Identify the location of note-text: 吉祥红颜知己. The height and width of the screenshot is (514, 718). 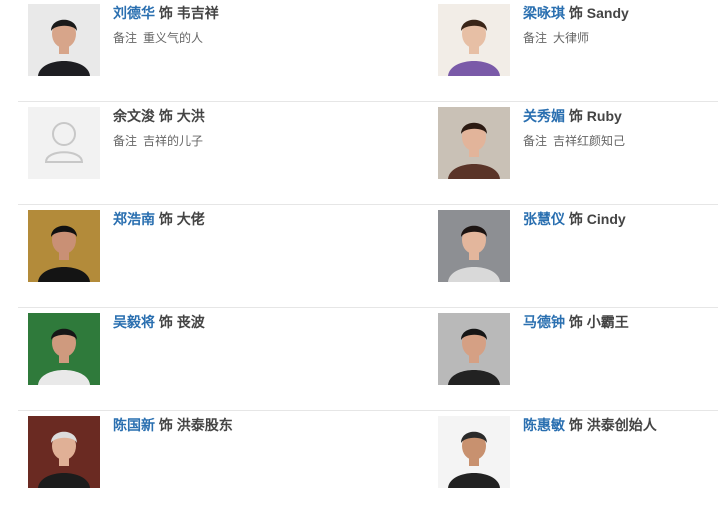
(589, 141).